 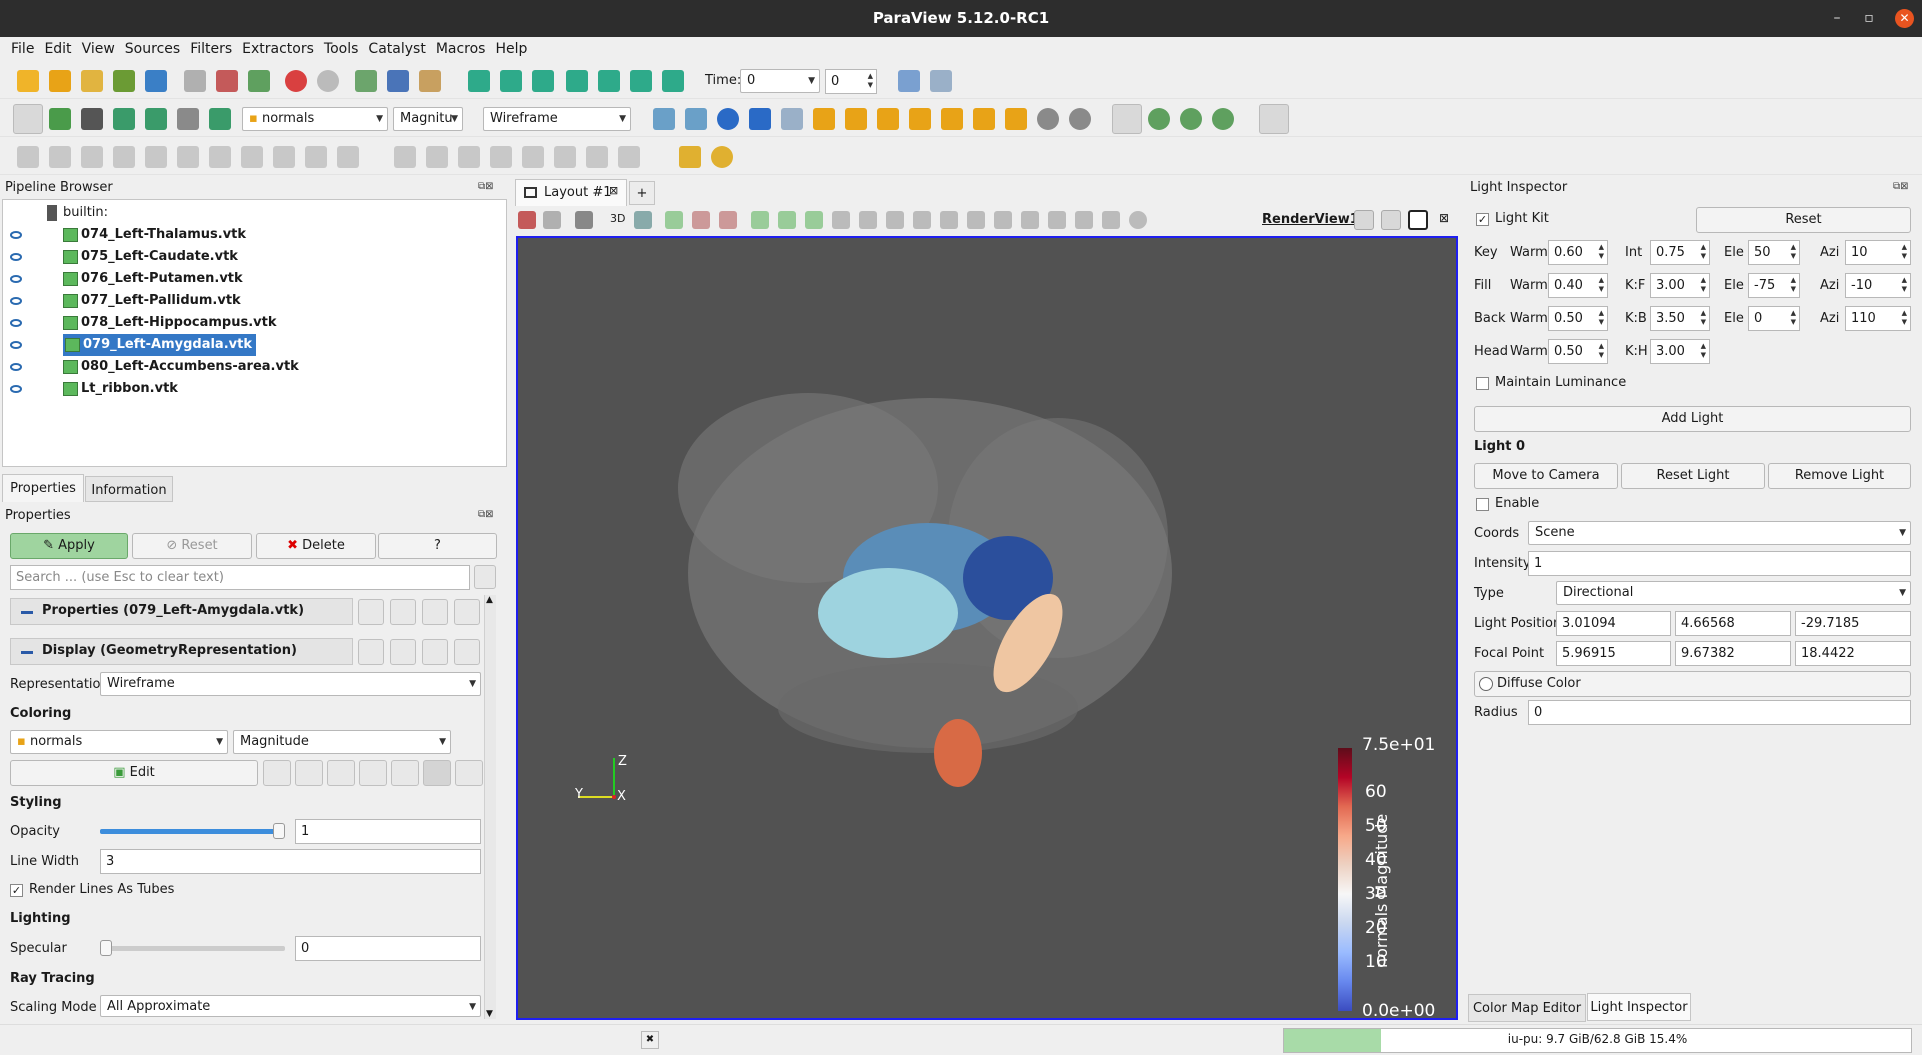 What do you see at coordinates (129, 489) in the screenshot?
I see `tab-information: Information` at bounding box center [129, 489].